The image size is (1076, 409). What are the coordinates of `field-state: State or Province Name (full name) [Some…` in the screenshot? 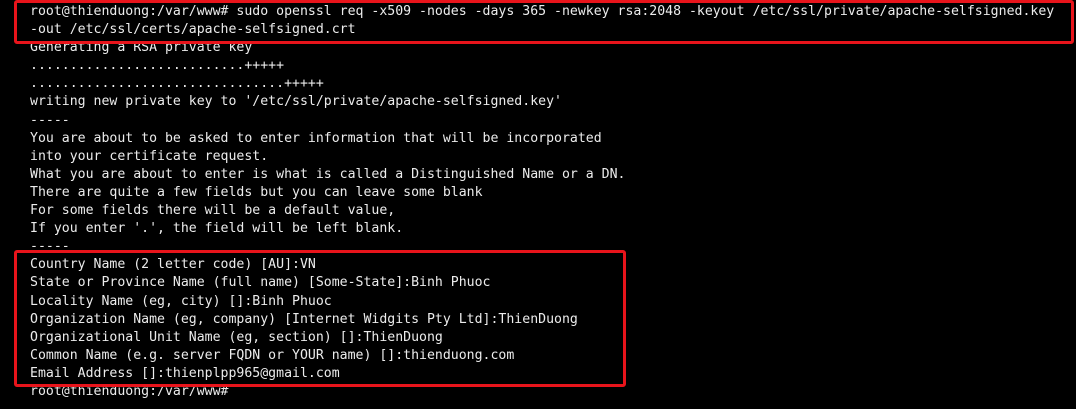 It's located at (260, 283).